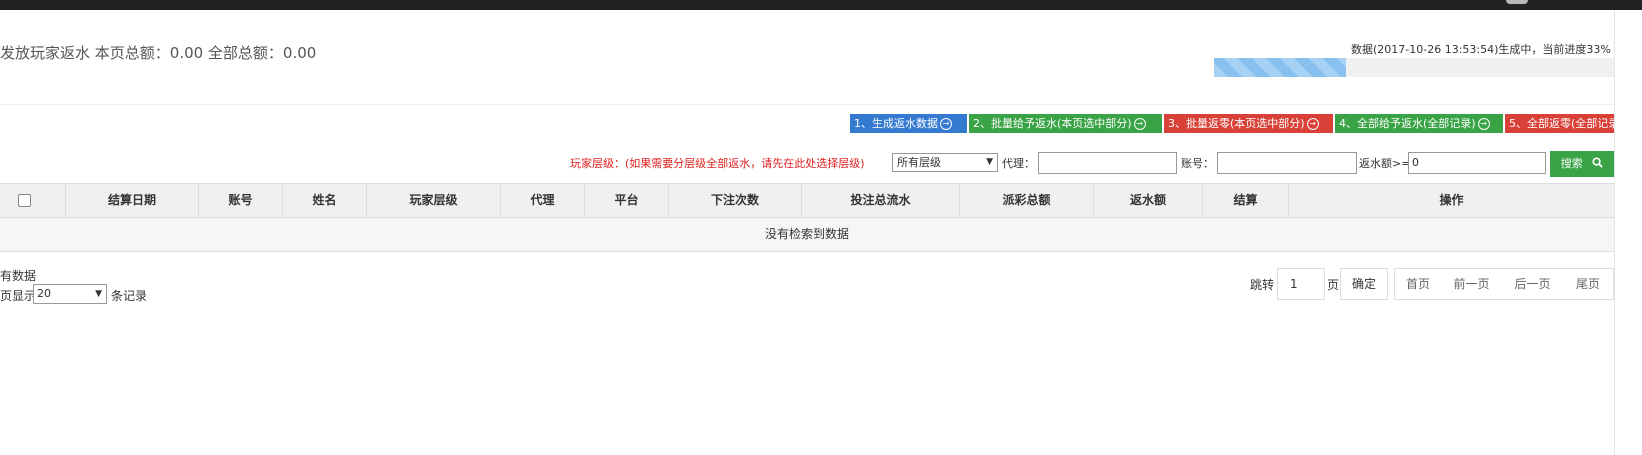 Image resolution: width=1642 pixels, height=455 pixels. Describe the element at coordinates (821, 5) in the screenshot. I see `top-navbar` at that location.